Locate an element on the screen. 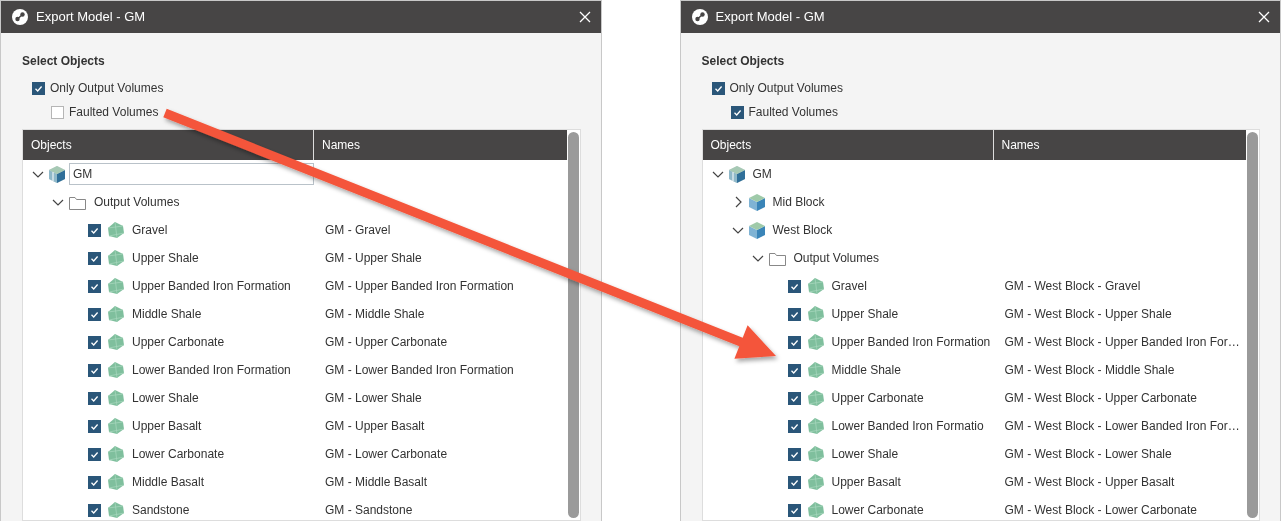 Image resolution: width=1281 pixels, height=521 pixels. name-cell-text: GM - Lower Carbonate is located at coordinates (386, 454).